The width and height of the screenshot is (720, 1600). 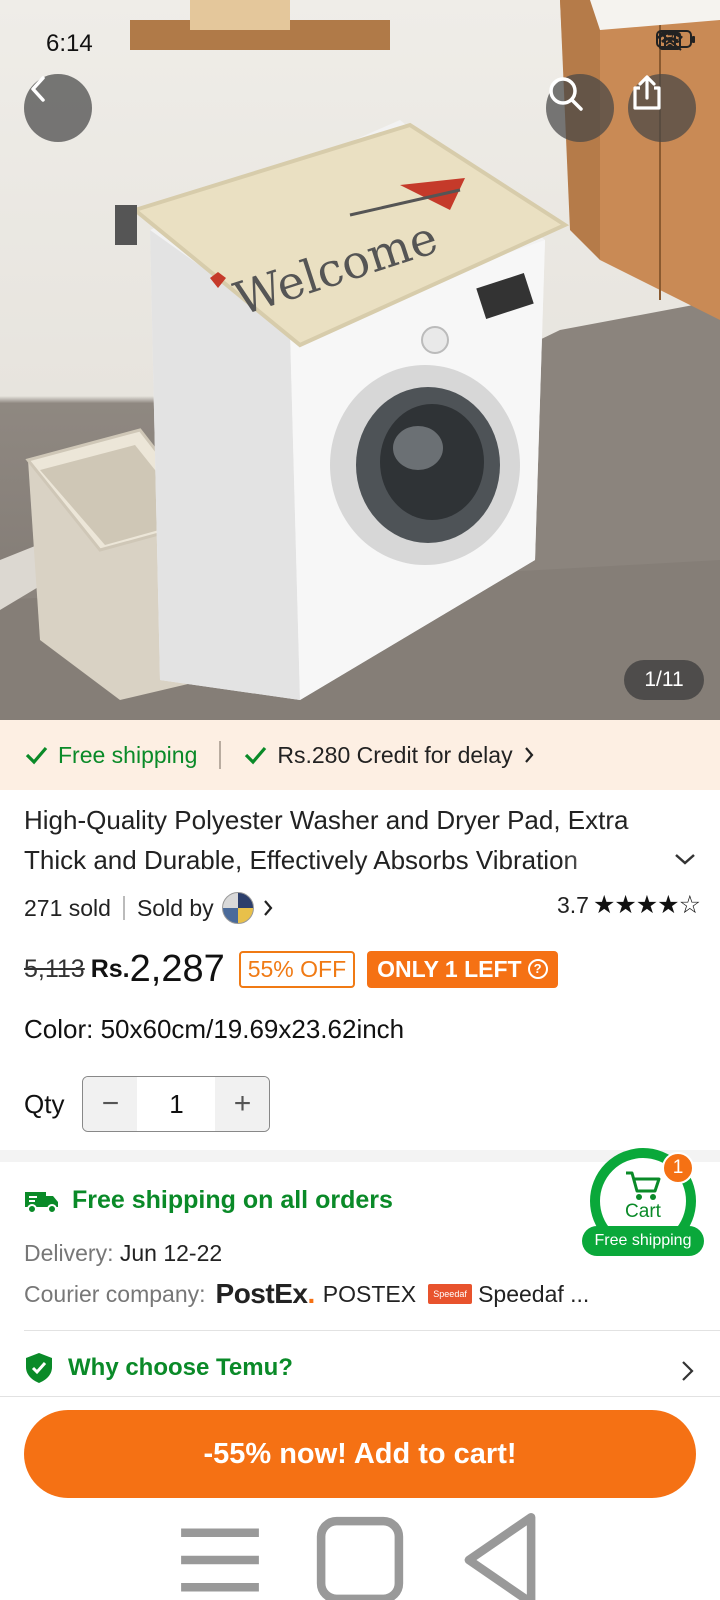 I want to click on qty-value: 1, so click(x=176, y=1104).